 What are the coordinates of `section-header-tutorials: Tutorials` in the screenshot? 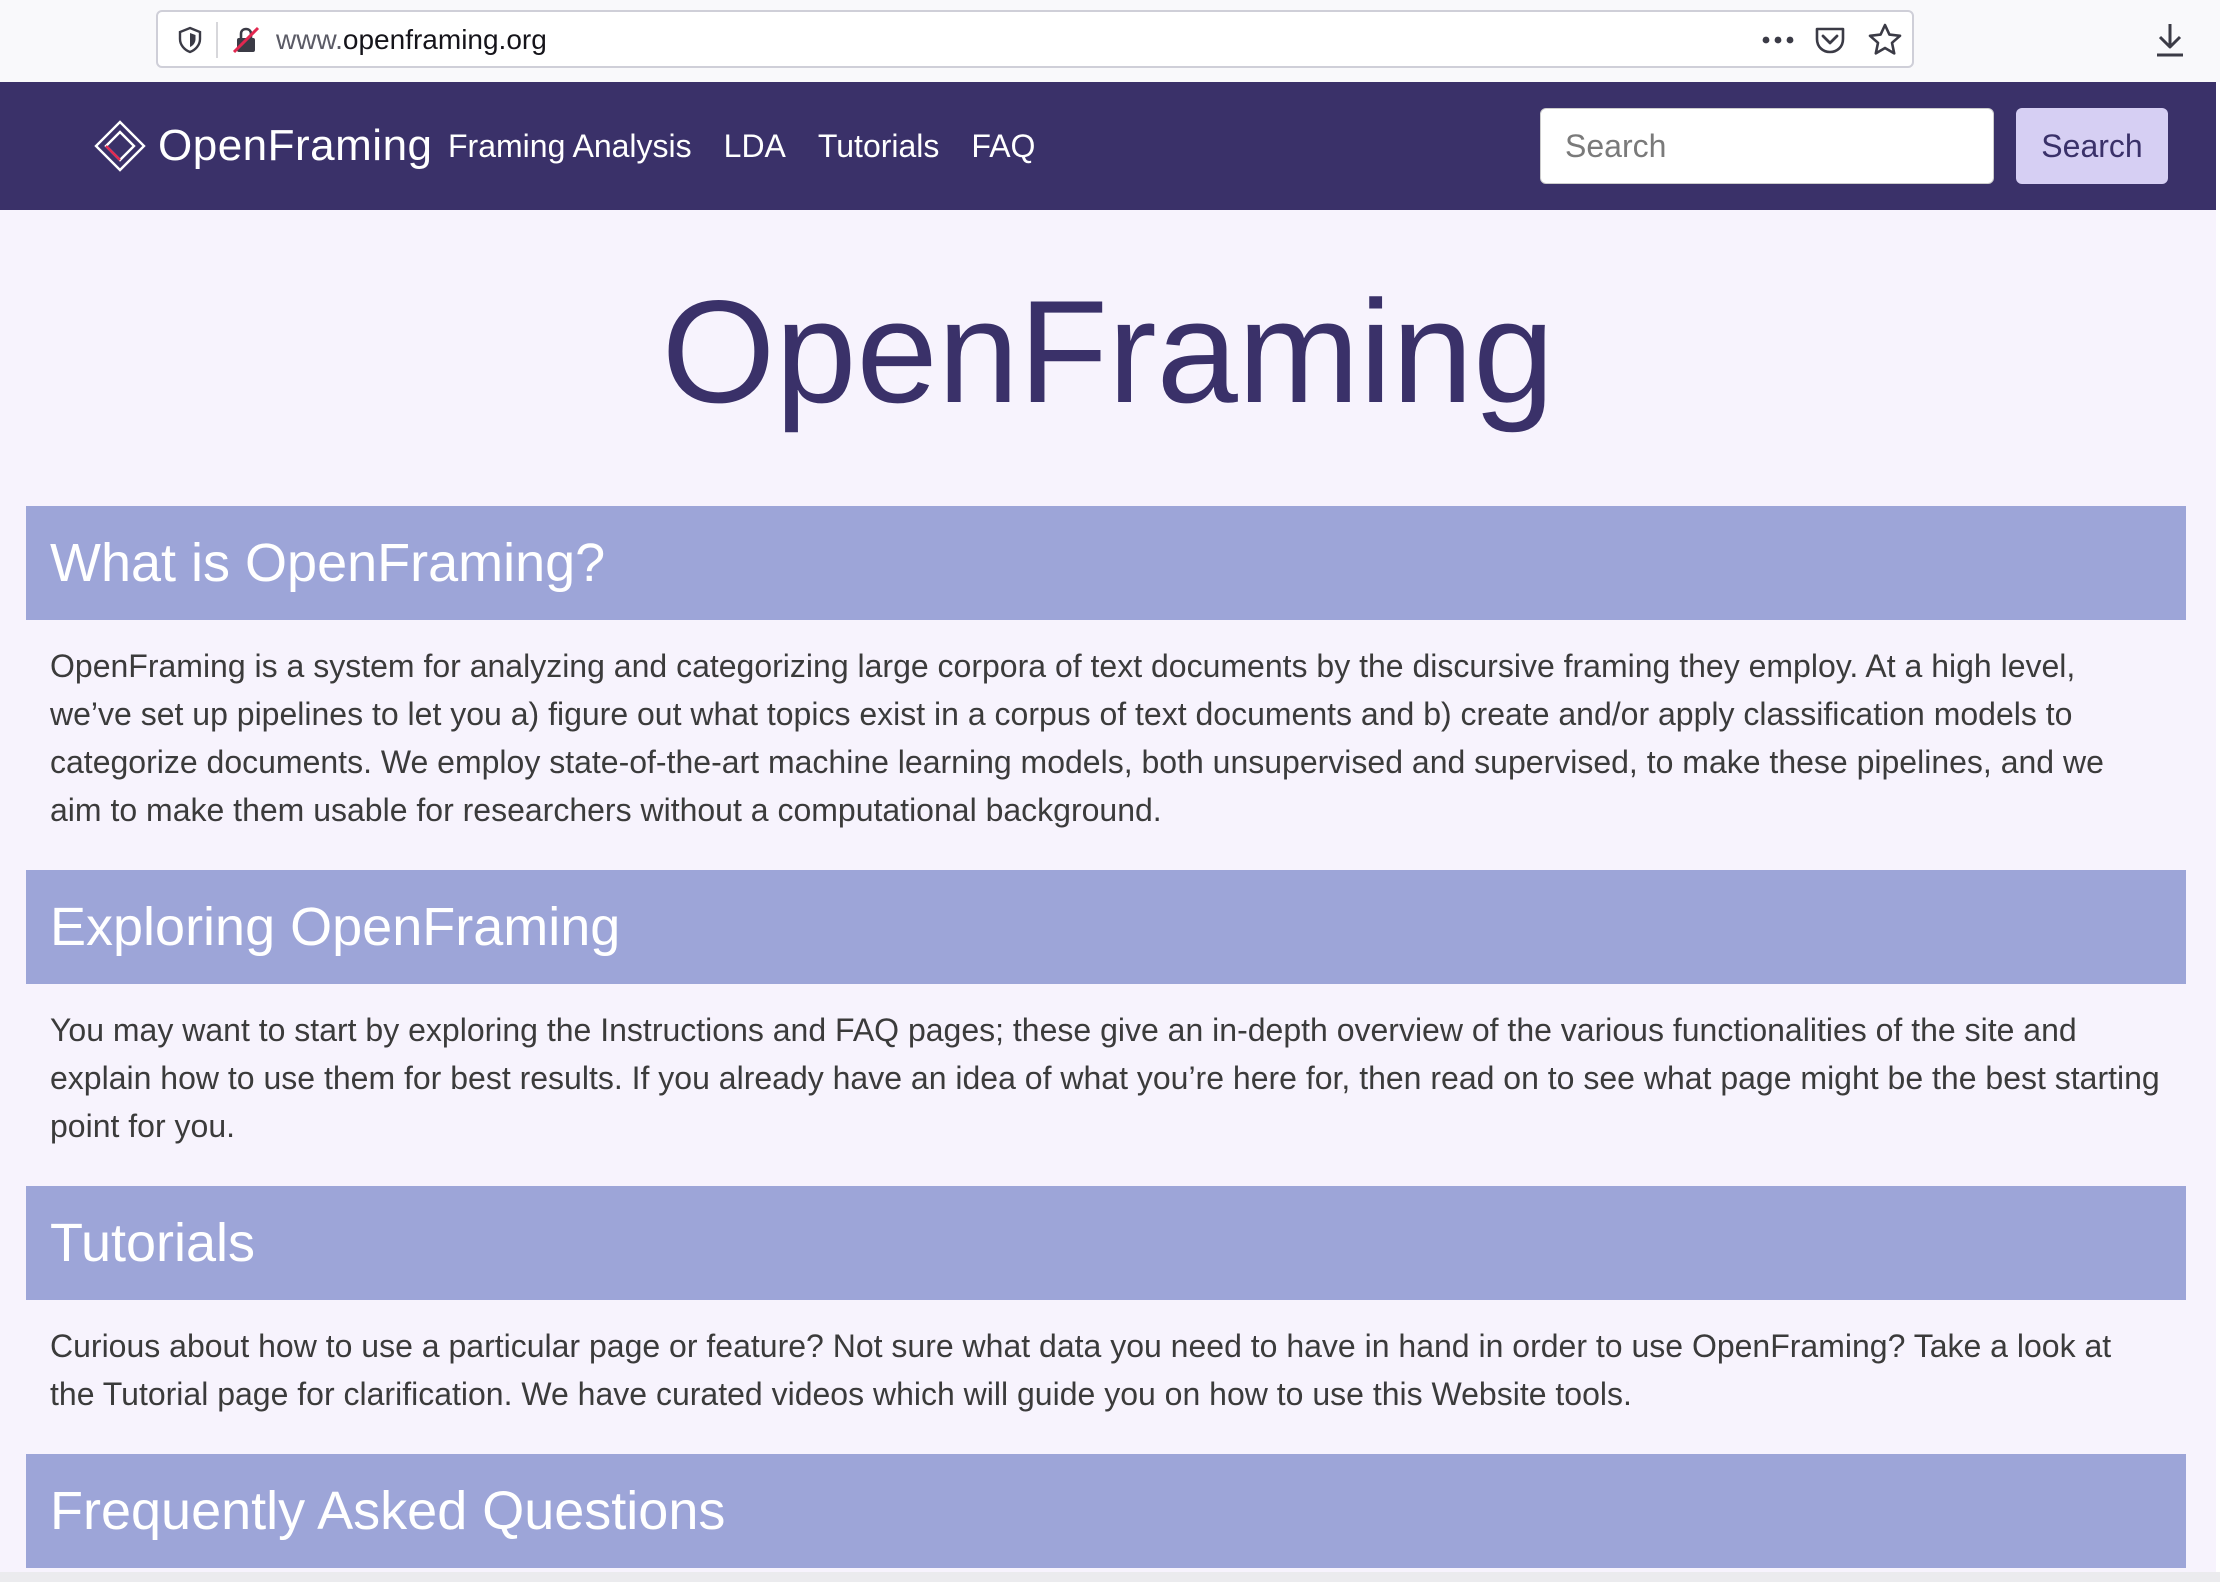 It's located at (1106, 1243).